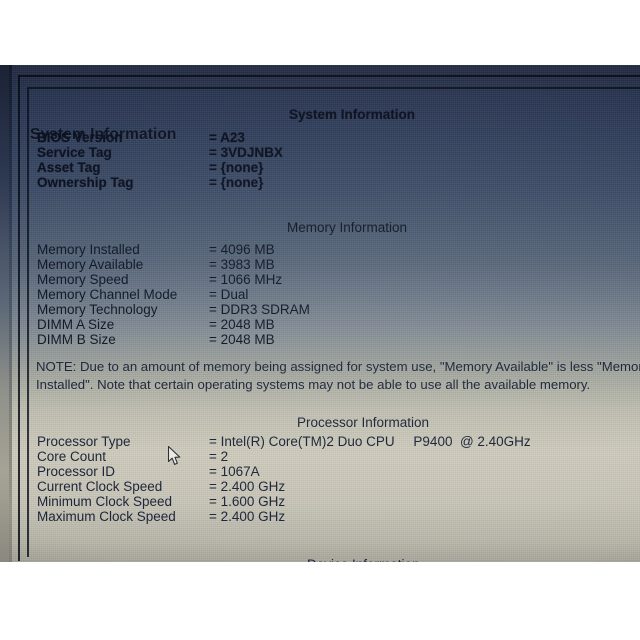 This screenshot has height=640, width=640. I want to click on row-current-clock-speed: Current Clock Speed = 2.400 GHz, so click(161, 486).